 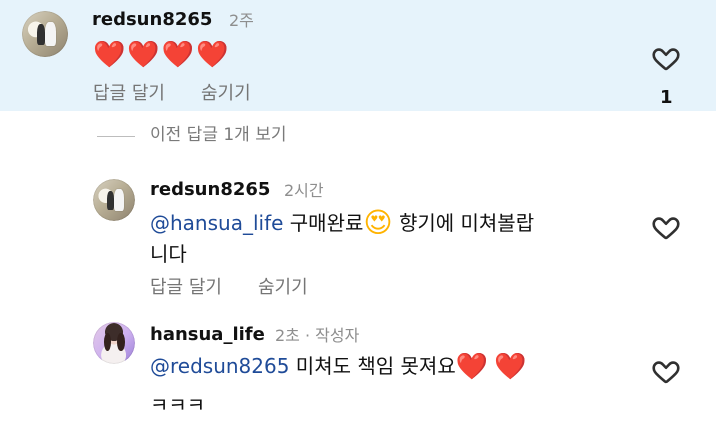 What do you see at coordinates (207, 335) in the screenshot?
I see `comment-username: hansua_life` at bounding box center [207, 335].